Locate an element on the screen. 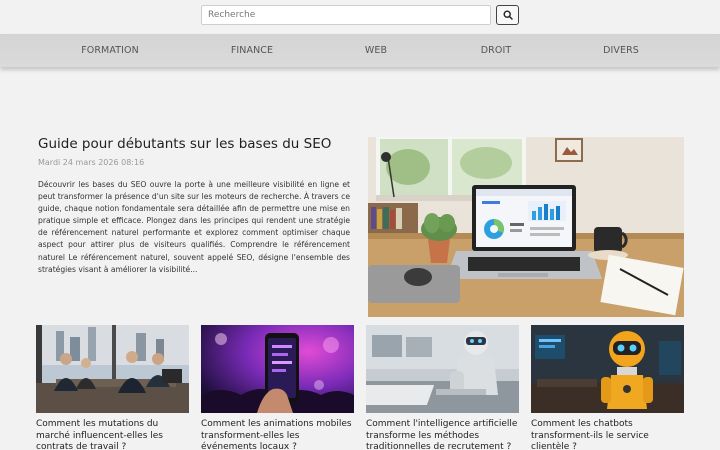 The width and height of the screenshot is (720, 450). nav-item-divers: DIVERS is located at coordinates (621, 50).